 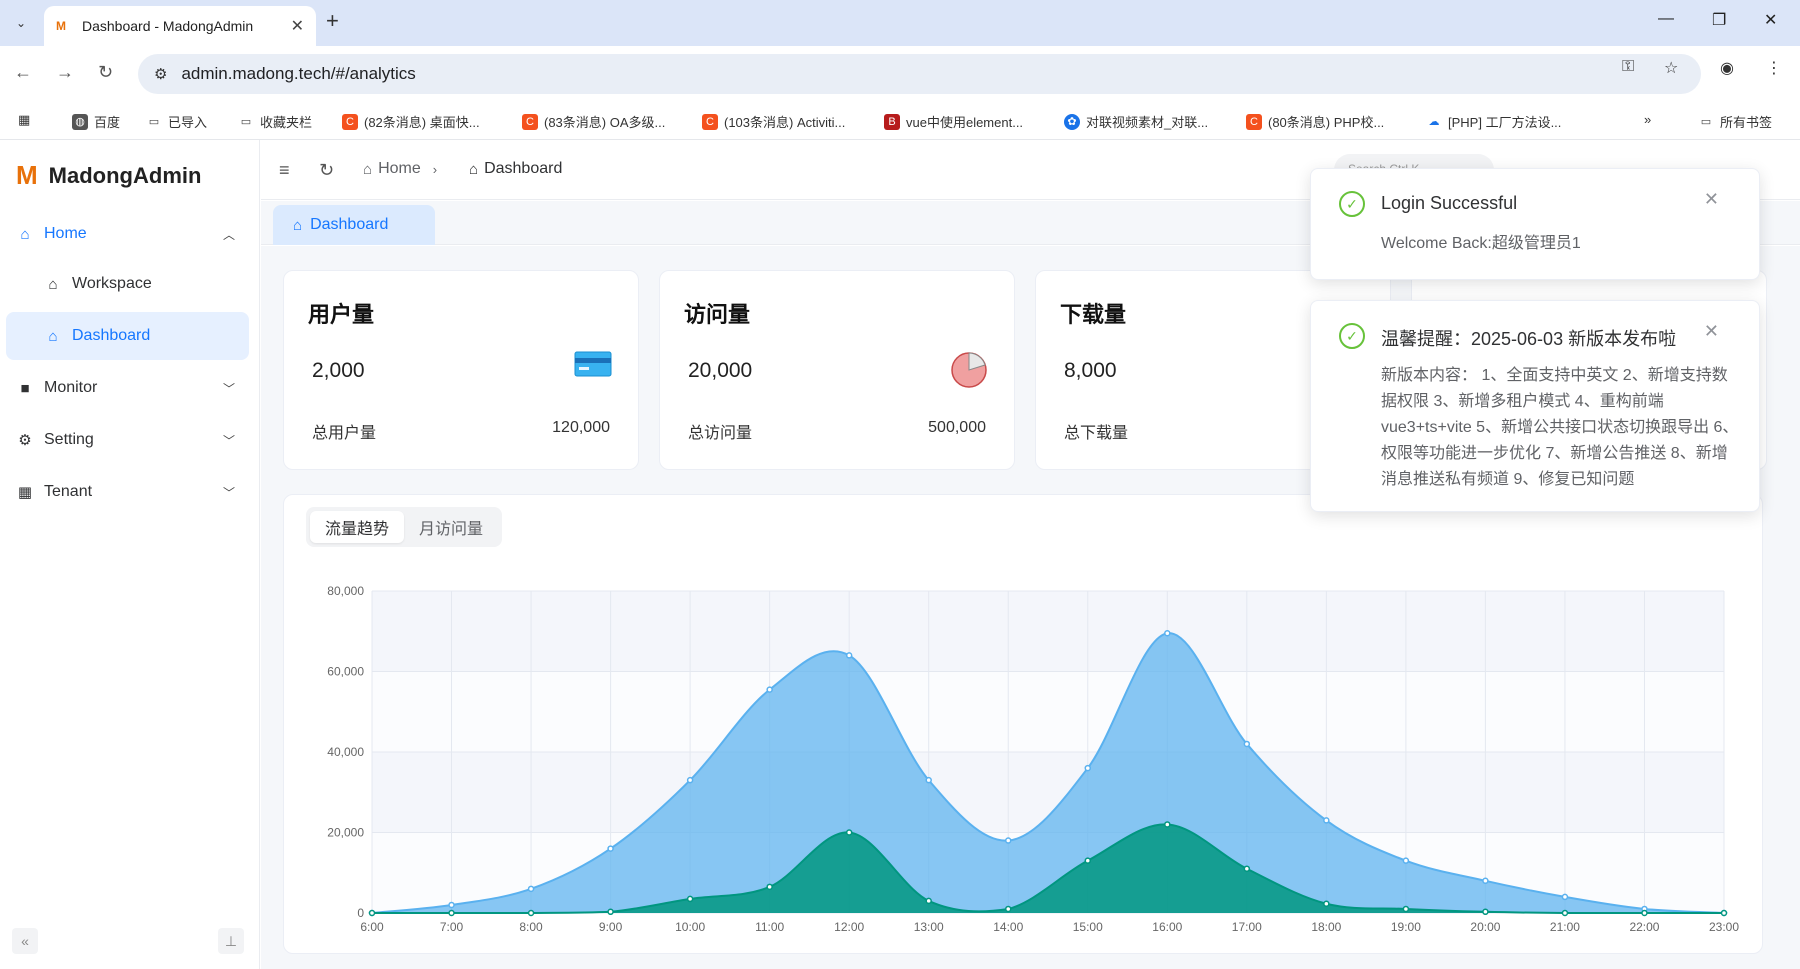 I want to click on menu-workspace: ⌂ Workspace, so click(x=127, y=284).